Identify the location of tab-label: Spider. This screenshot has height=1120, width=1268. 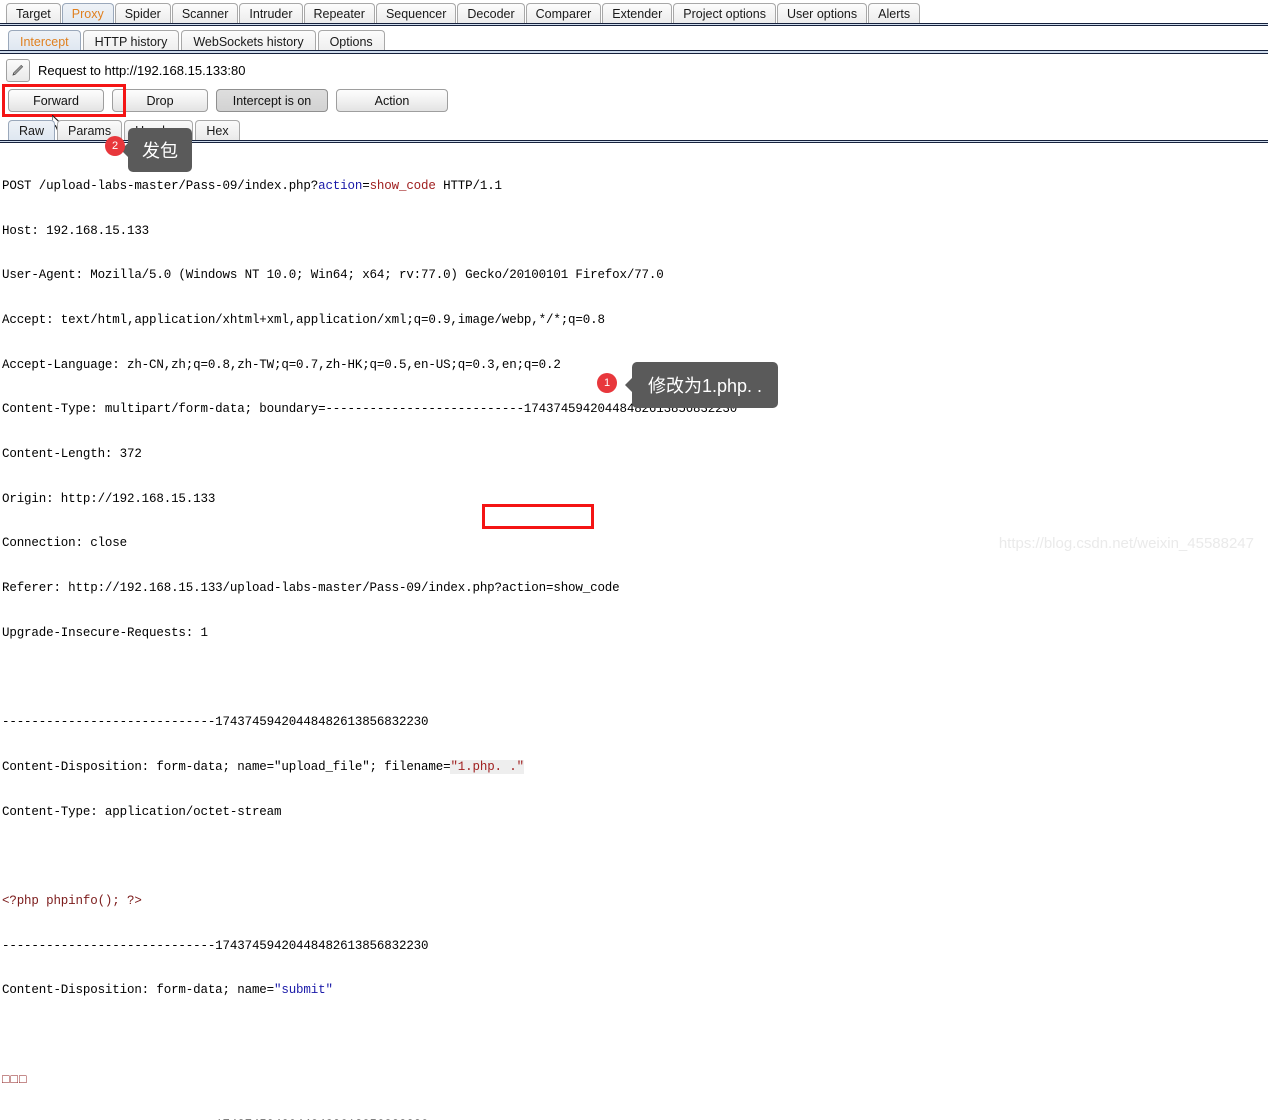
(142, 14).